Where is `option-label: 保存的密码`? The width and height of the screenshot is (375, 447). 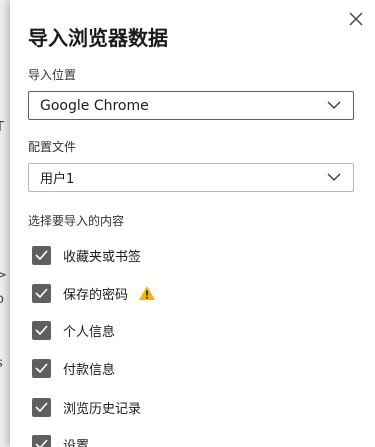
option-label: 保存的密码 is located at coordinates (96, 295).